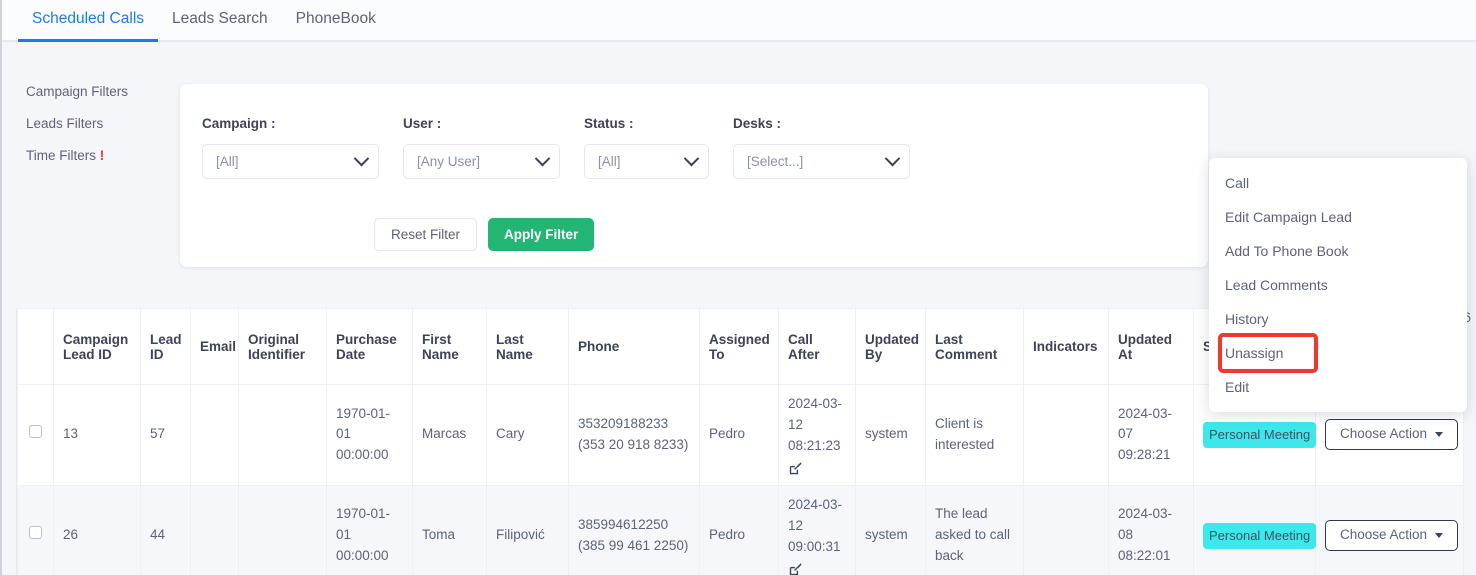 The image size is (1476, 575). Describe the element at coordinates (449, 346) in the screenshot. I see `column-header-first-name: First Name` at that location.